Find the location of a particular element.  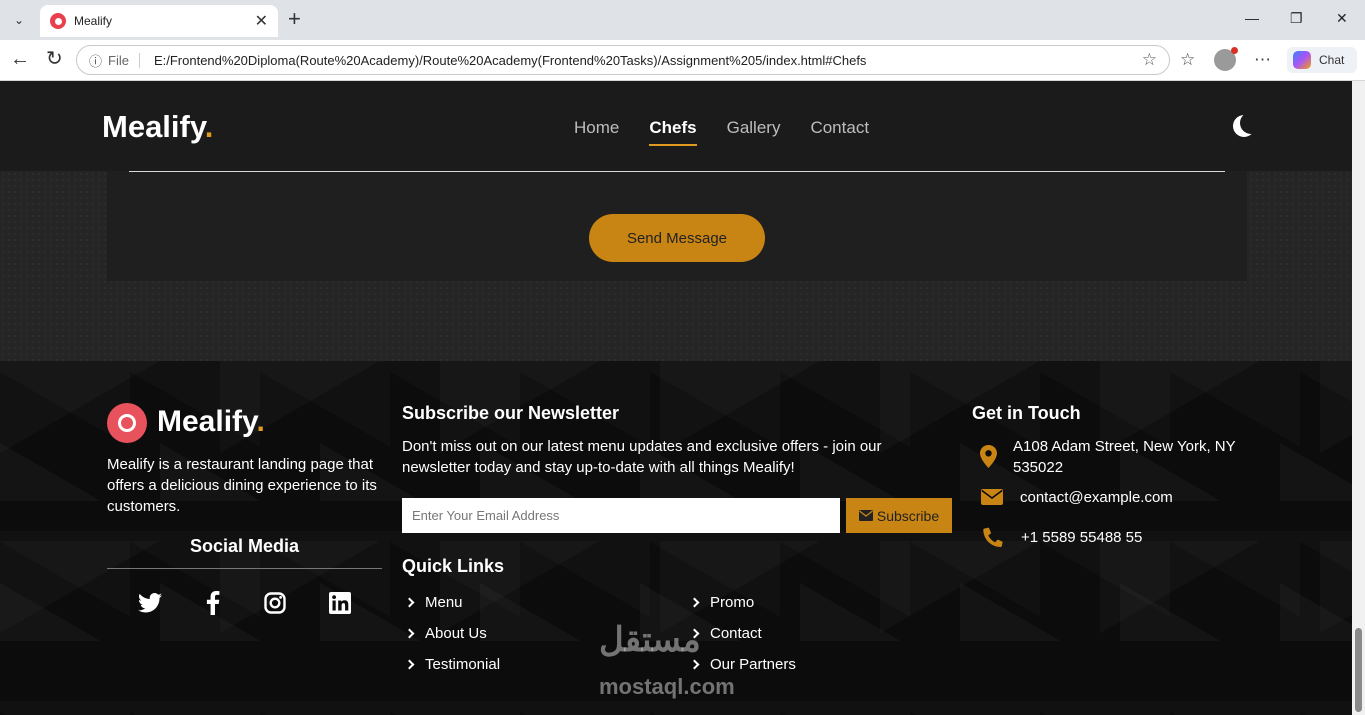

new-tab-icon: + is located at coordinates (294, 19).